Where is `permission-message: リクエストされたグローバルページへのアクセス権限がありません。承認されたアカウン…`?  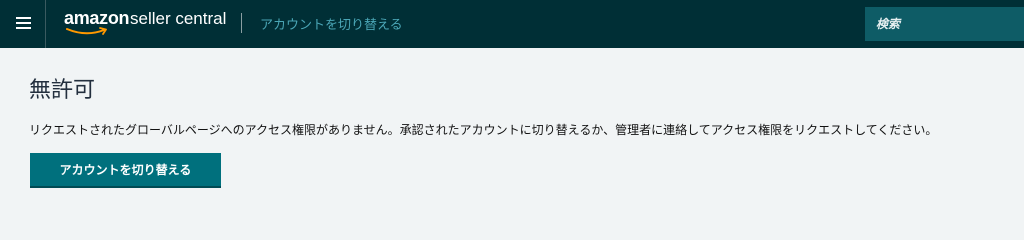 permission-message: リクエストされたグローバルページへのアクセス権限がありません。承認されたアカウン… is located at coordinates (483, 130).